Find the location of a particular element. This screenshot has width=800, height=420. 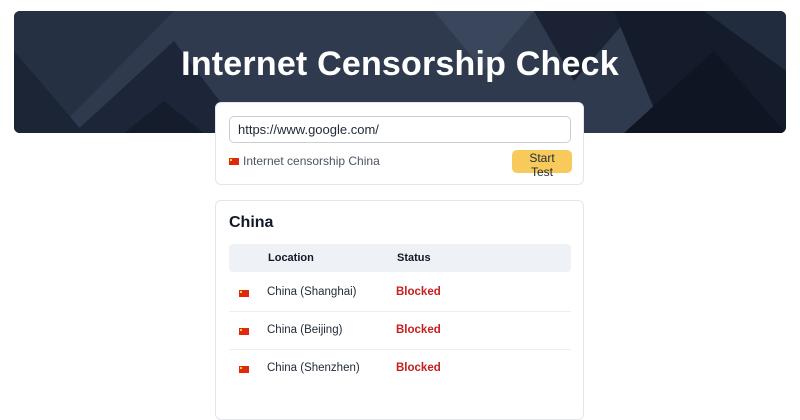

location-cell: China (Shanghai) is located at coordinates (312, 292).